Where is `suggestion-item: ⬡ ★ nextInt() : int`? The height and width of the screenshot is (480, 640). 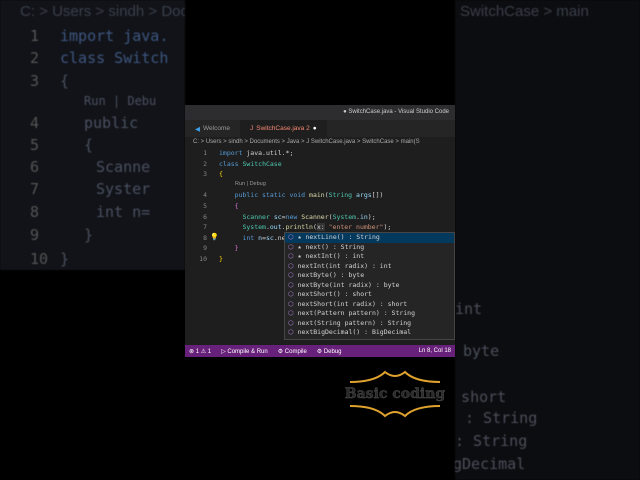
suggestion-item: ⬡ ★ nextInt() : int is located at coordinates (369, 257).